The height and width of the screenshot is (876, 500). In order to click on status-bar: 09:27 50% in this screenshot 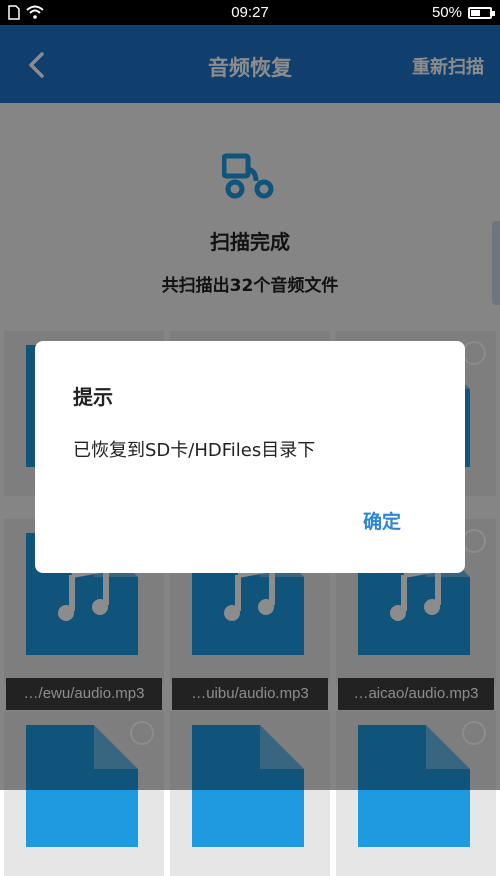, I will do `click(250, 12)`.